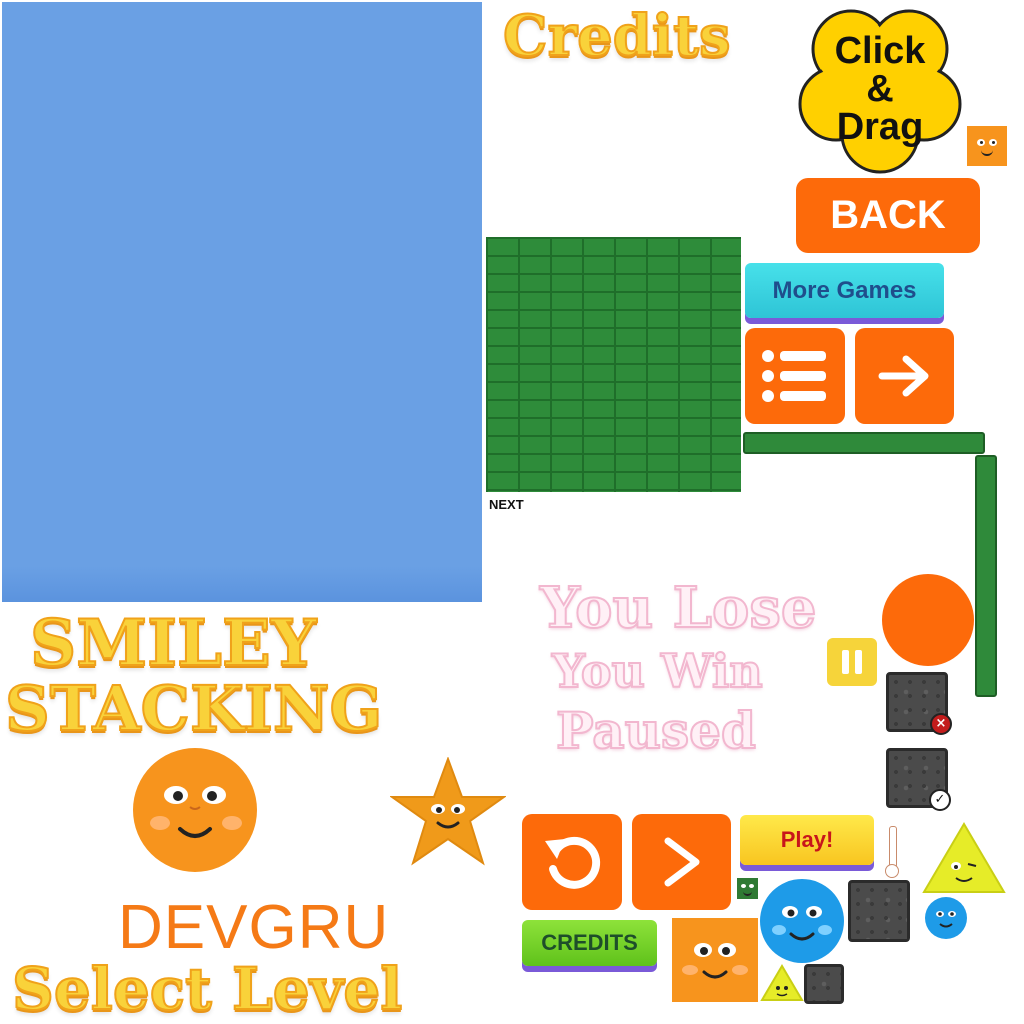 The width and height of the screenshot is (1024, 1024). What do you see at coordinates (964, 858) in the screenshot?
I see `yellow-triangle-smiley` at bounding box center [964, 858].